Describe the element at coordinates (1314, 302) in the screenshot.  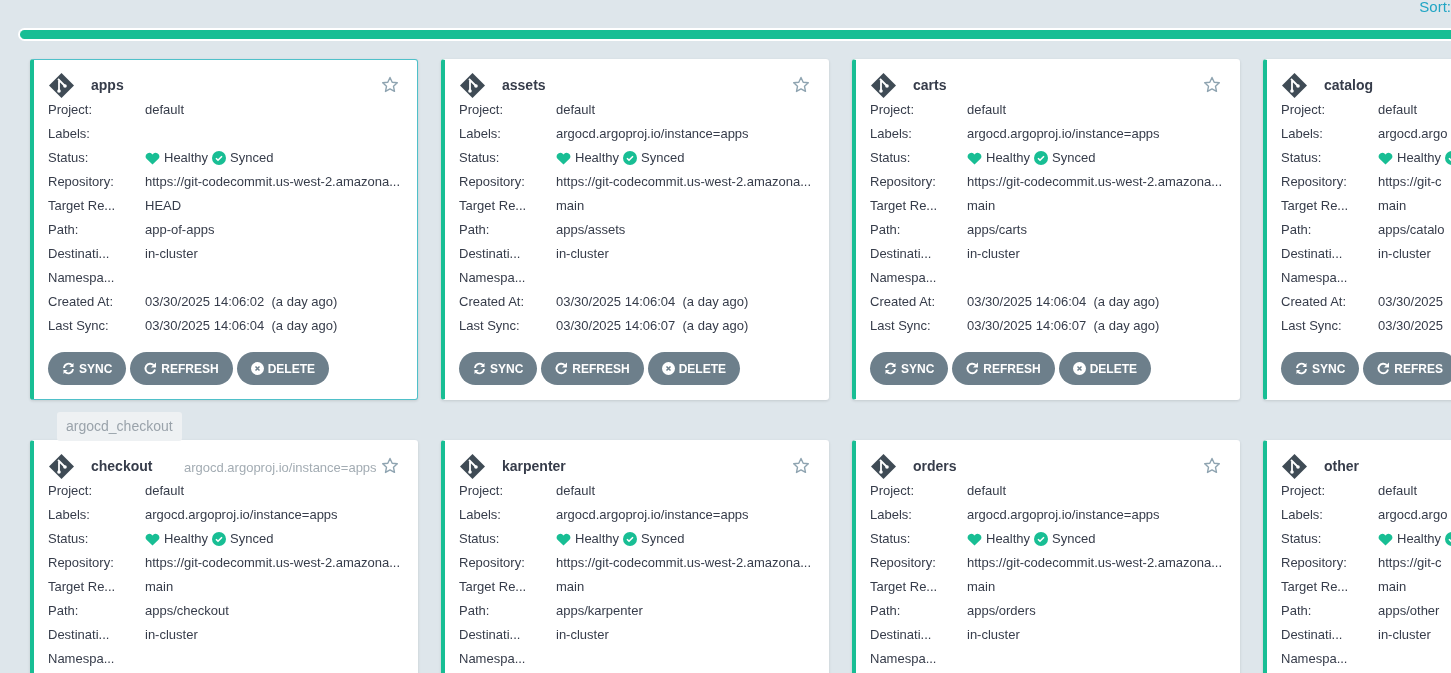
I see `field-label: Created At:` at that location.